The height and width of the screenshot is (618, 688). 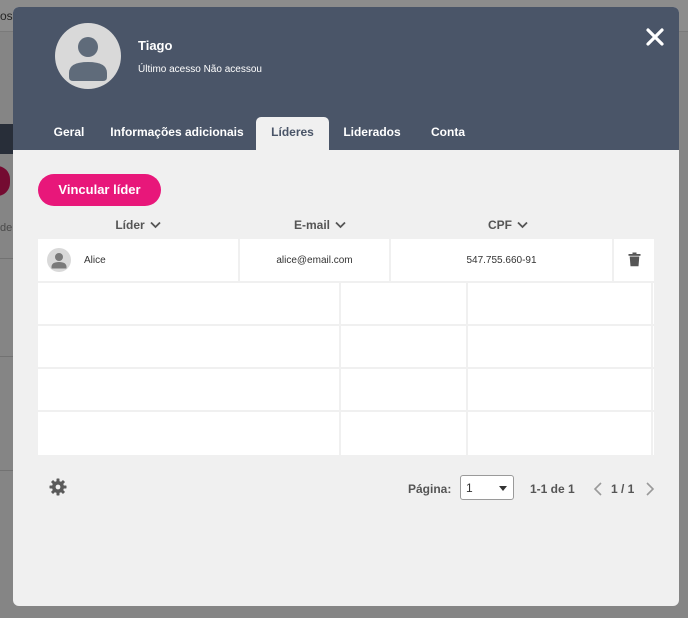 What do you see at coordinates (623, 489) in the screenshot?
I see `pages-text: 1 / 1` at bounding box center [623, 489].